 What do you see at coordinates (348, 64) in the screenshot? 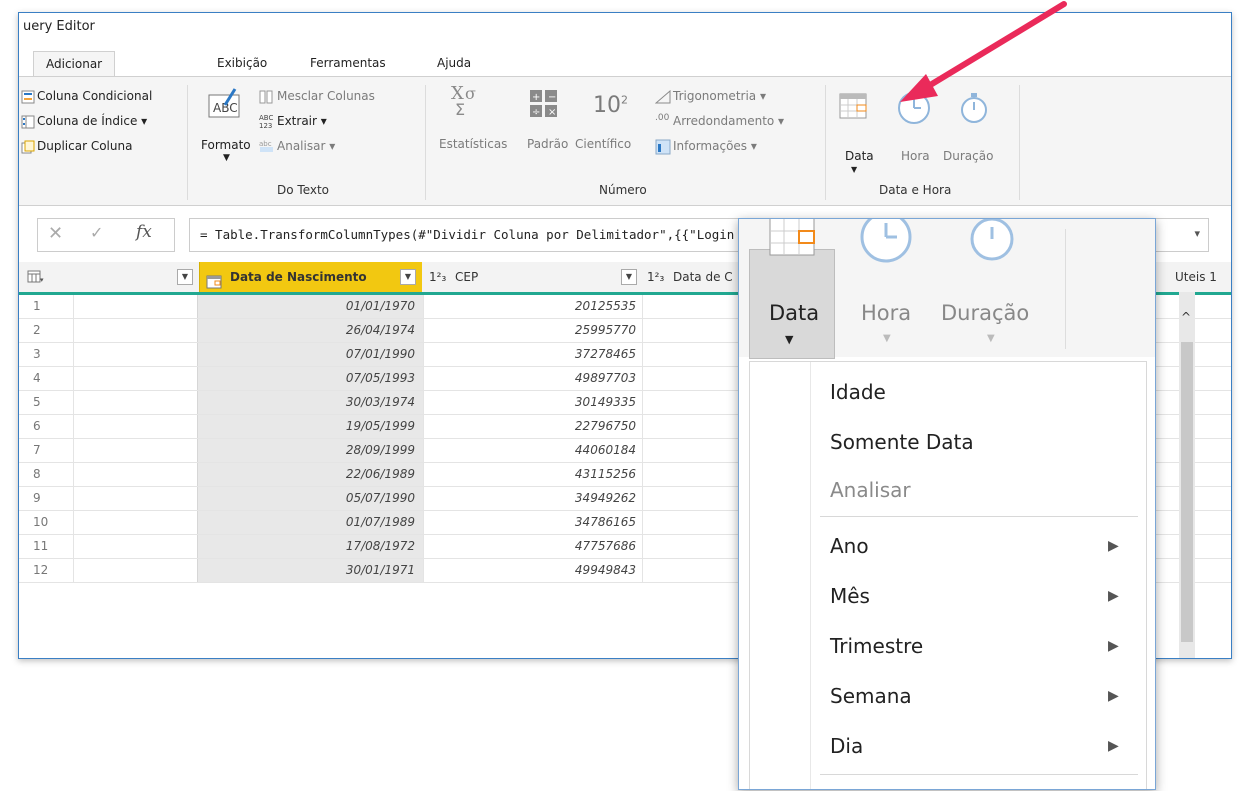
I see `tab-ferramentas: Ferramentas` at bounding box center [348, 64].